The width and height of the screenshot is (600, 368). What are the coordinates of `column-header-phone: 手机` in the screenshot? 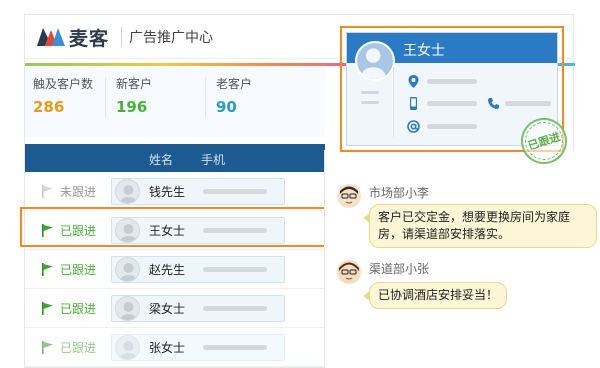 It's located at (213, 160).